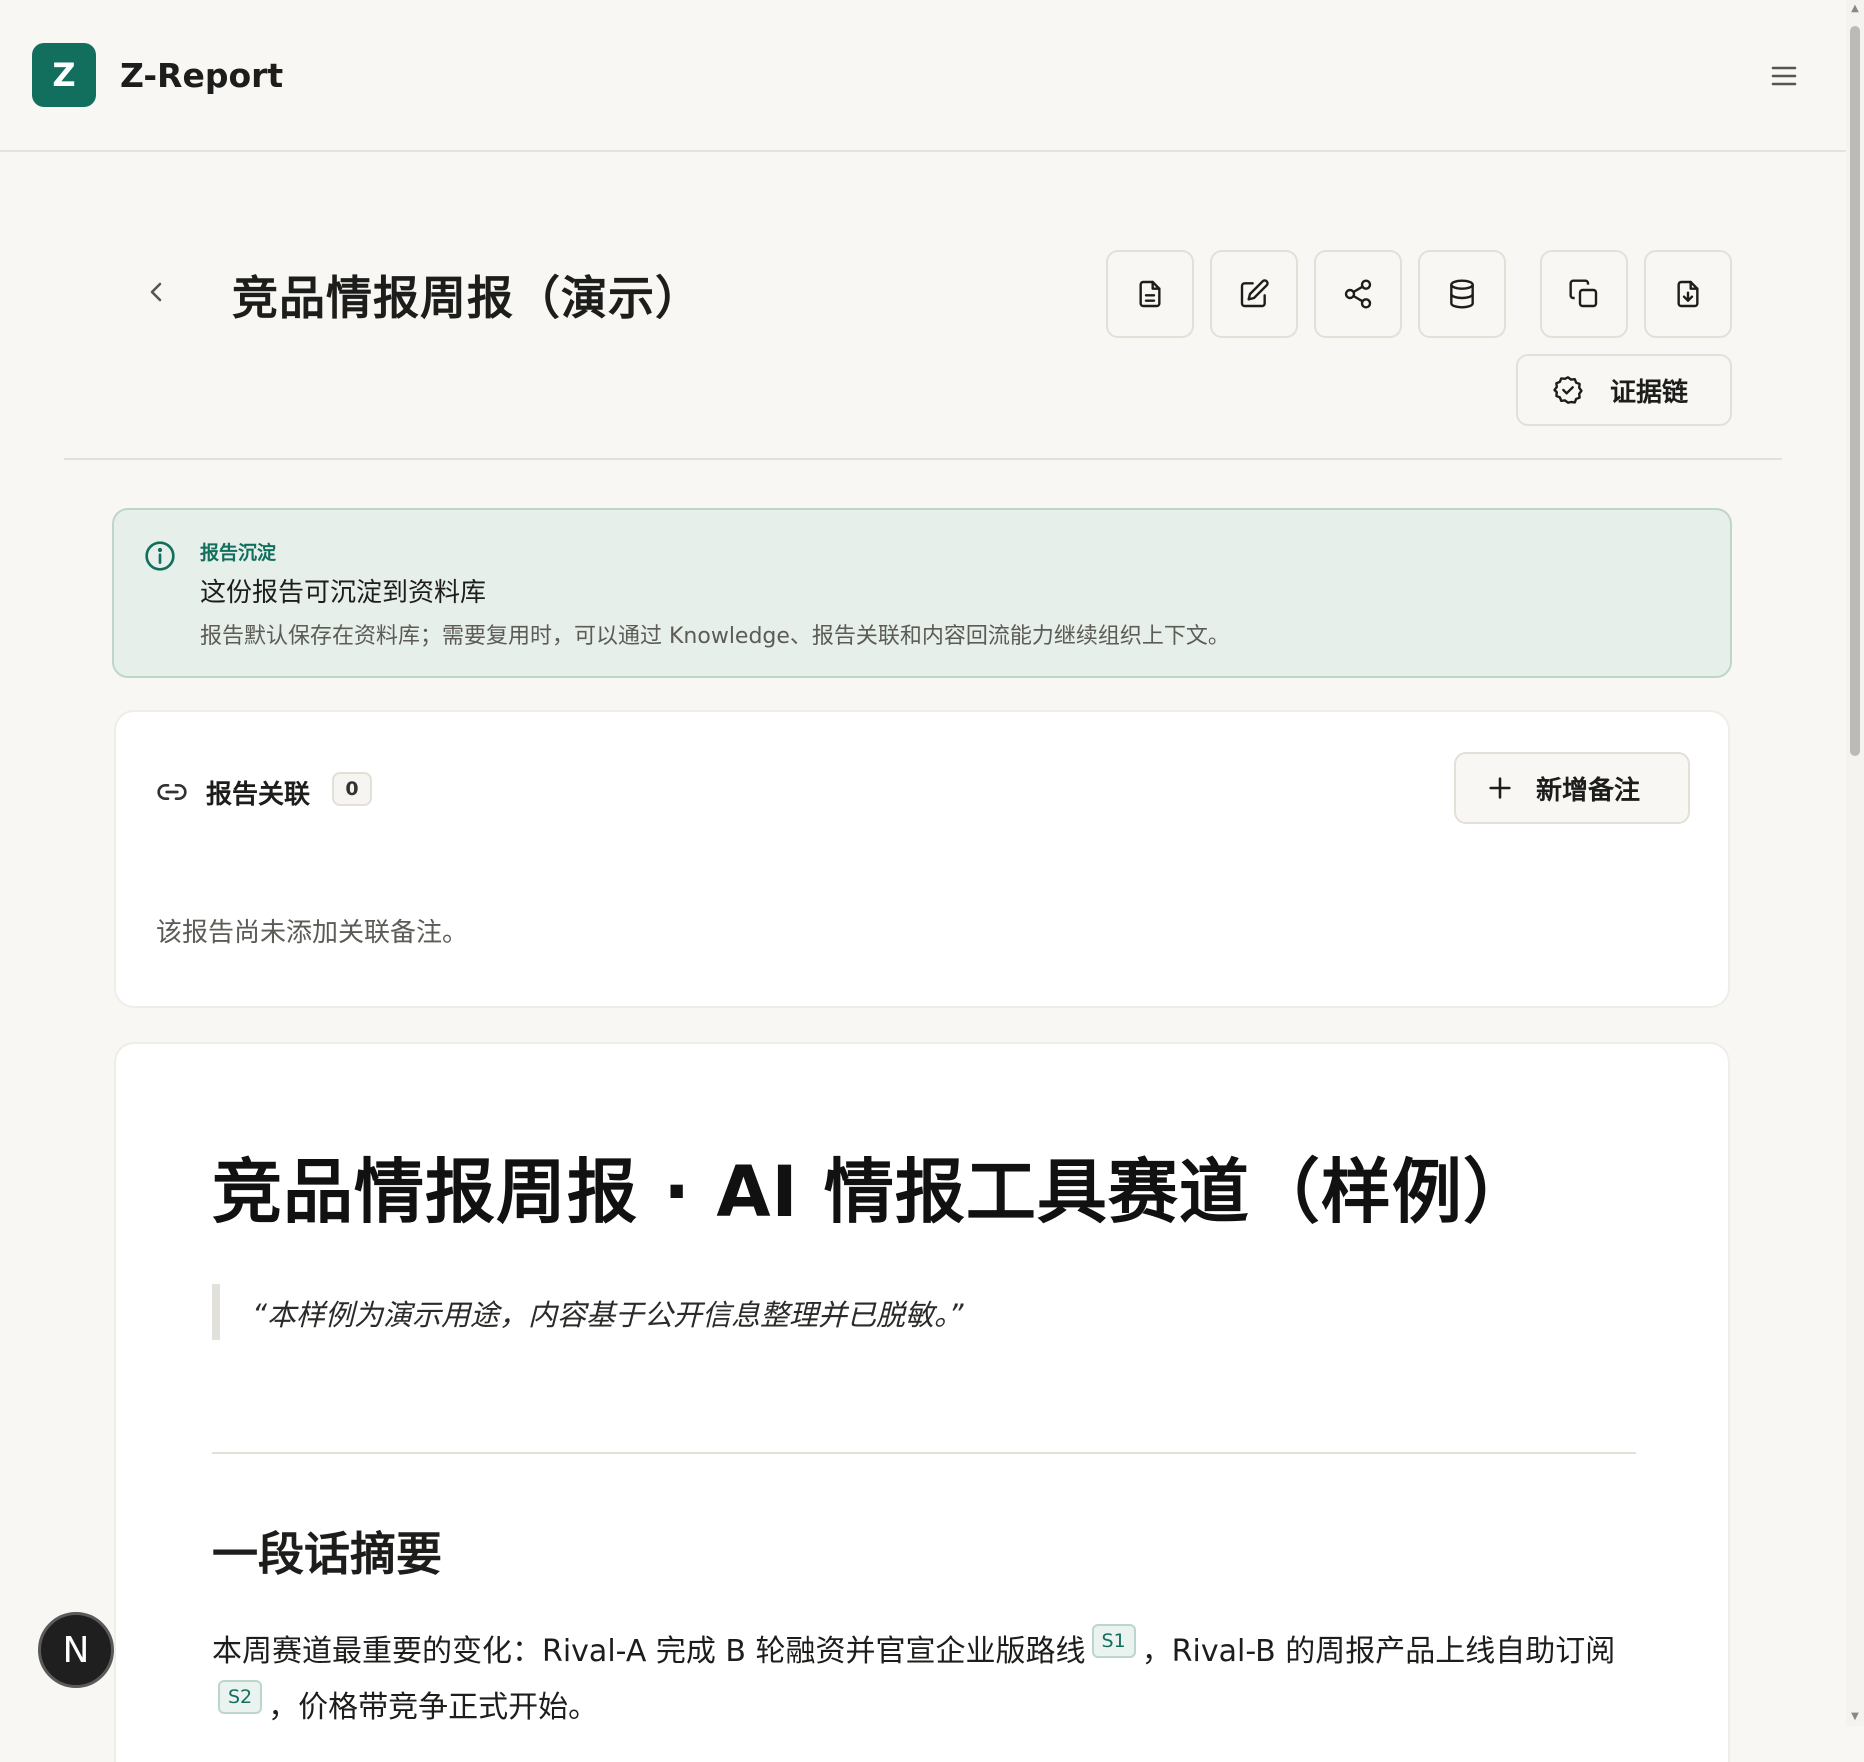 The image size is (1864, 1762). Describe the element at coordinates (649, 1651) in the screenshot. I see `summary-text-1: 本周赛道最重要的变化：Rival-A 完成 B 轮融资并官宣企业版路线` at that location.